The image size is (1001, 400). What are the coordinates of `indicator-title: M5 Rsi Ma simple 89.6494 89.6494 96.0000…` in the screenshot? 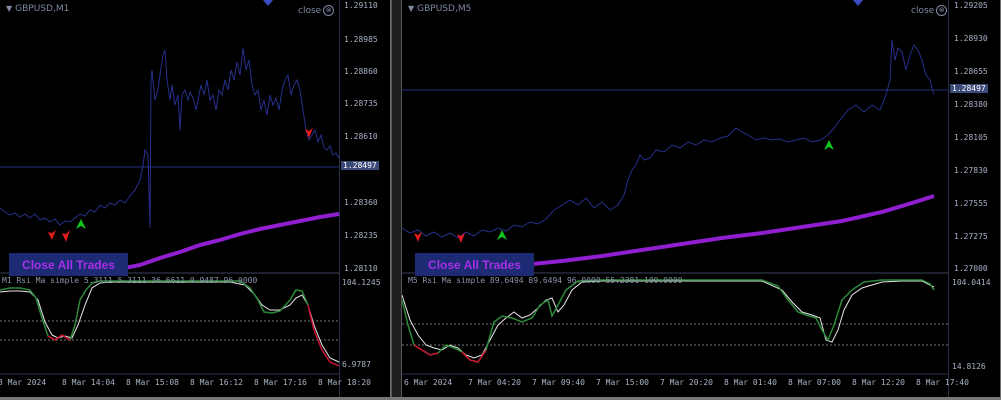 It's located at (545, 280).